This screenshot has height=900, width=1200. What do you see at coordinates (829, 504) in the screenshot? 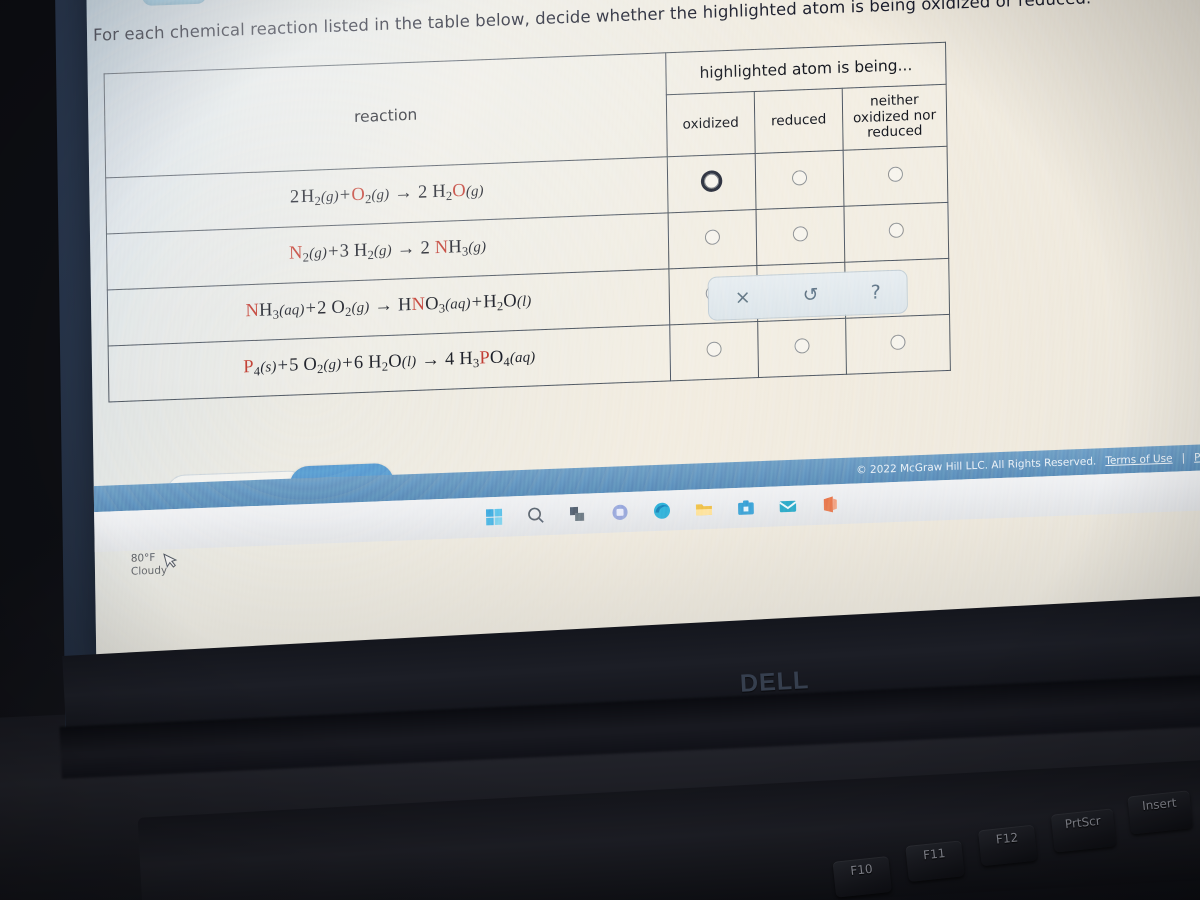
I see `office-icon` at bounding box center [829, 504].